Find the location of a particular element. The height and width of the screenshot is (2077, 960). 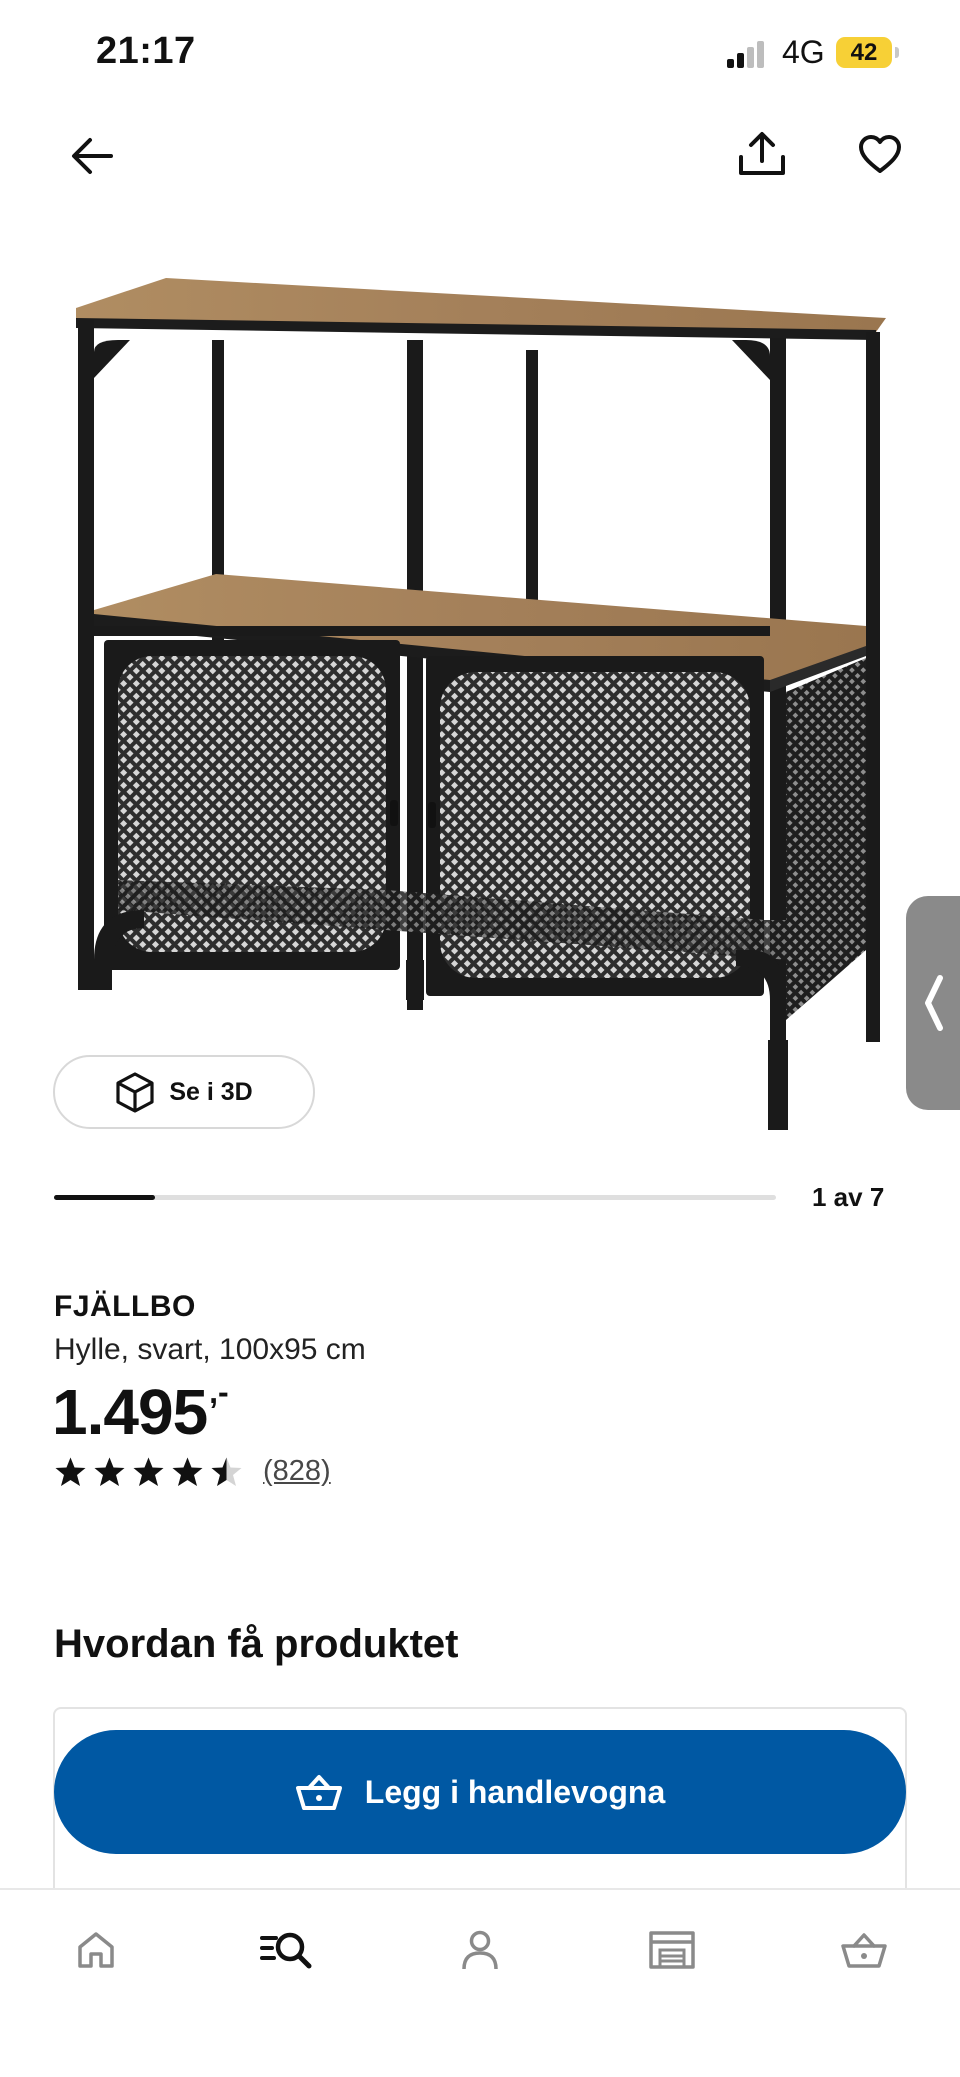

status-bar: 21:17 4G 42 is located at coordinates (480, 55).